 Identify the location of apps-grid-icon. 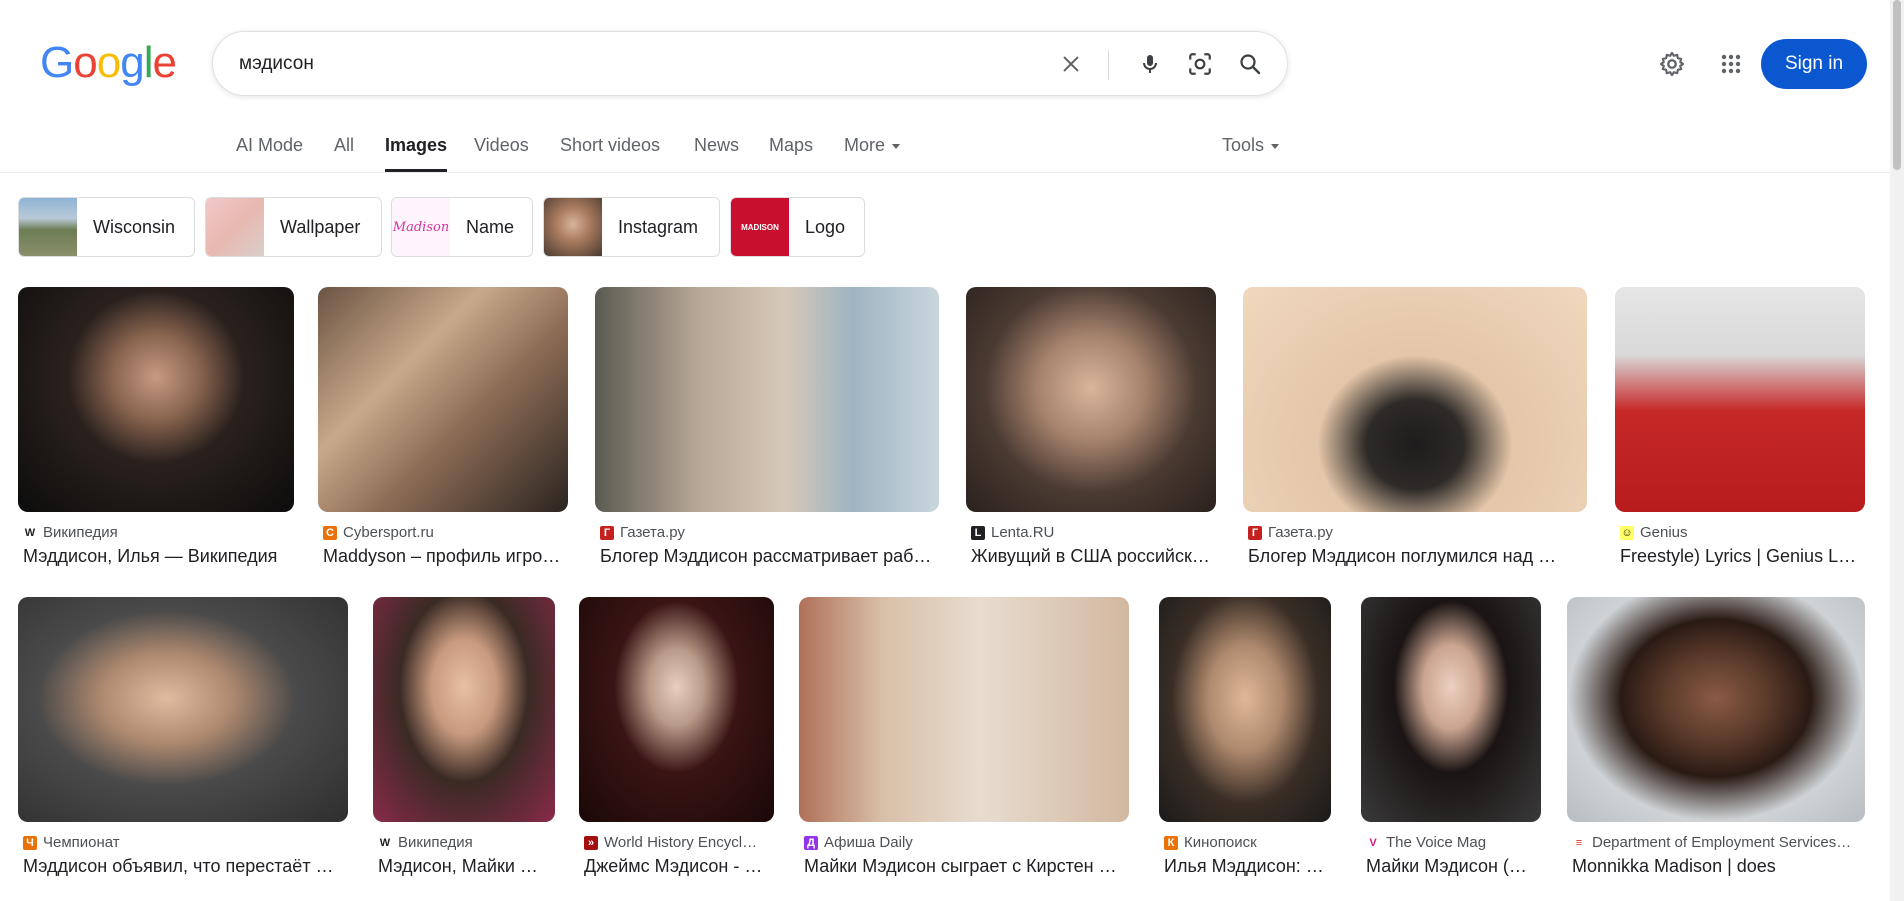
(1731, 64).